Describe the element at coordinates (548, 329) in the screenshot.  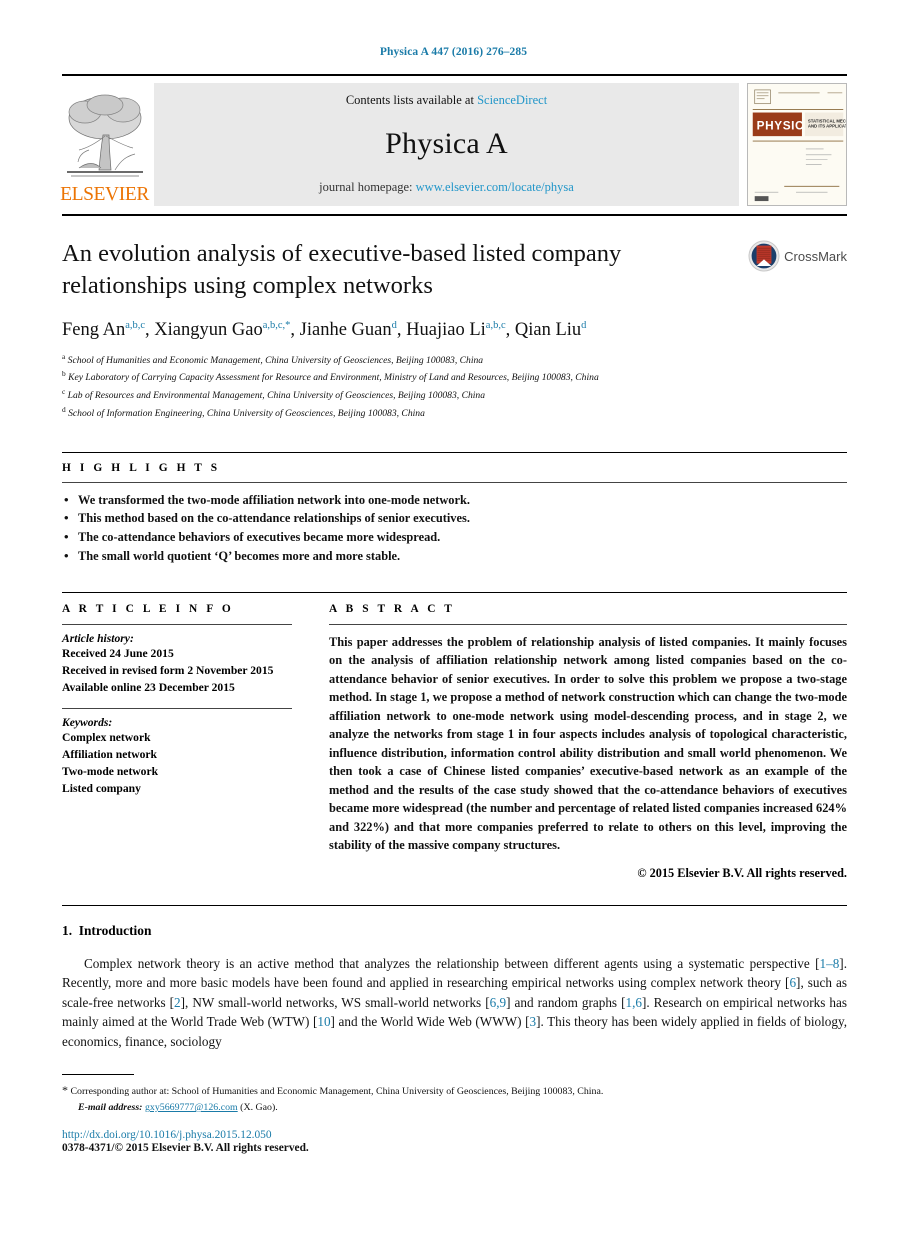
I see `author-name: Qian Liu` at that location.